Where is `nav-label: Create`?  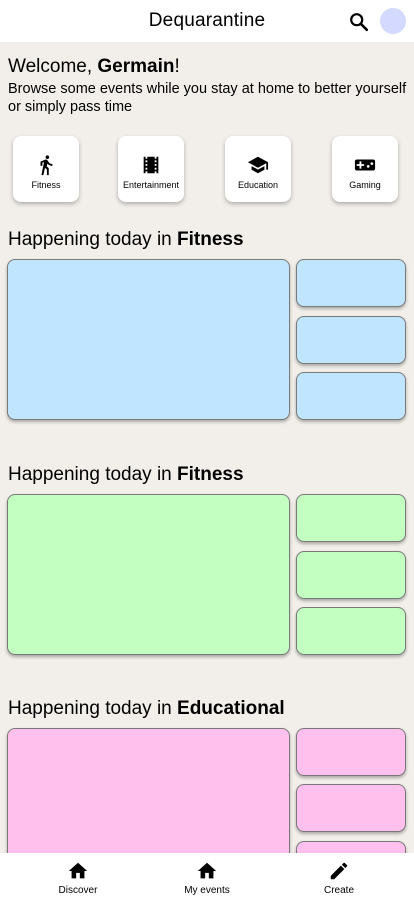
nav-label: Create is located at coordinates (338, 890).